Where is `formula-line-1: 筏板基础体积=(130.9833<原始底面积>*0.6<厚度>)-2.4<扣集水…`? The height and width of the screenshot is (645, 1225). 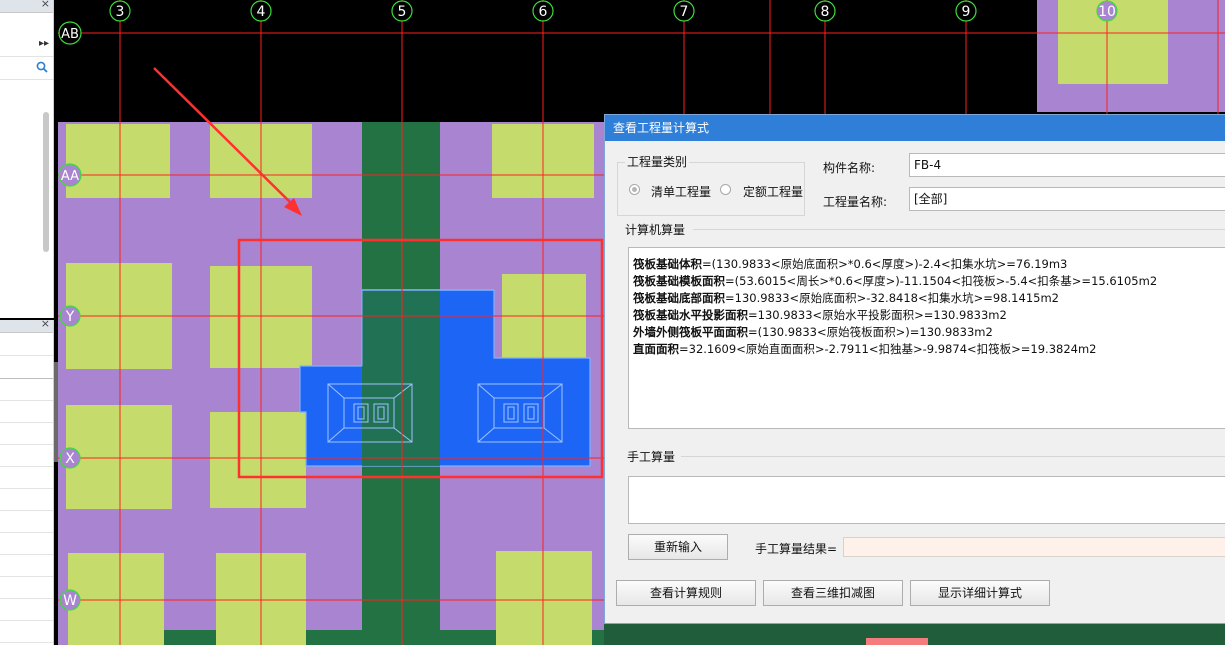 formula-line-1: 筏板基础体积=(130.9833<原始底面积>*0.6<厚度>)-2.4<扣集水… is located at coordinates (850, 264).